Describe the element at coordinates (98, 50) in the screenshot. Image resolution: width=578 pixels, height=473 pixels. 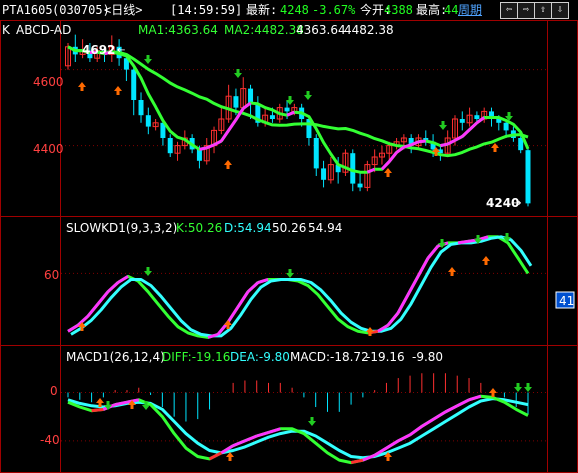
I see `max-price-label: 4692` at that location.